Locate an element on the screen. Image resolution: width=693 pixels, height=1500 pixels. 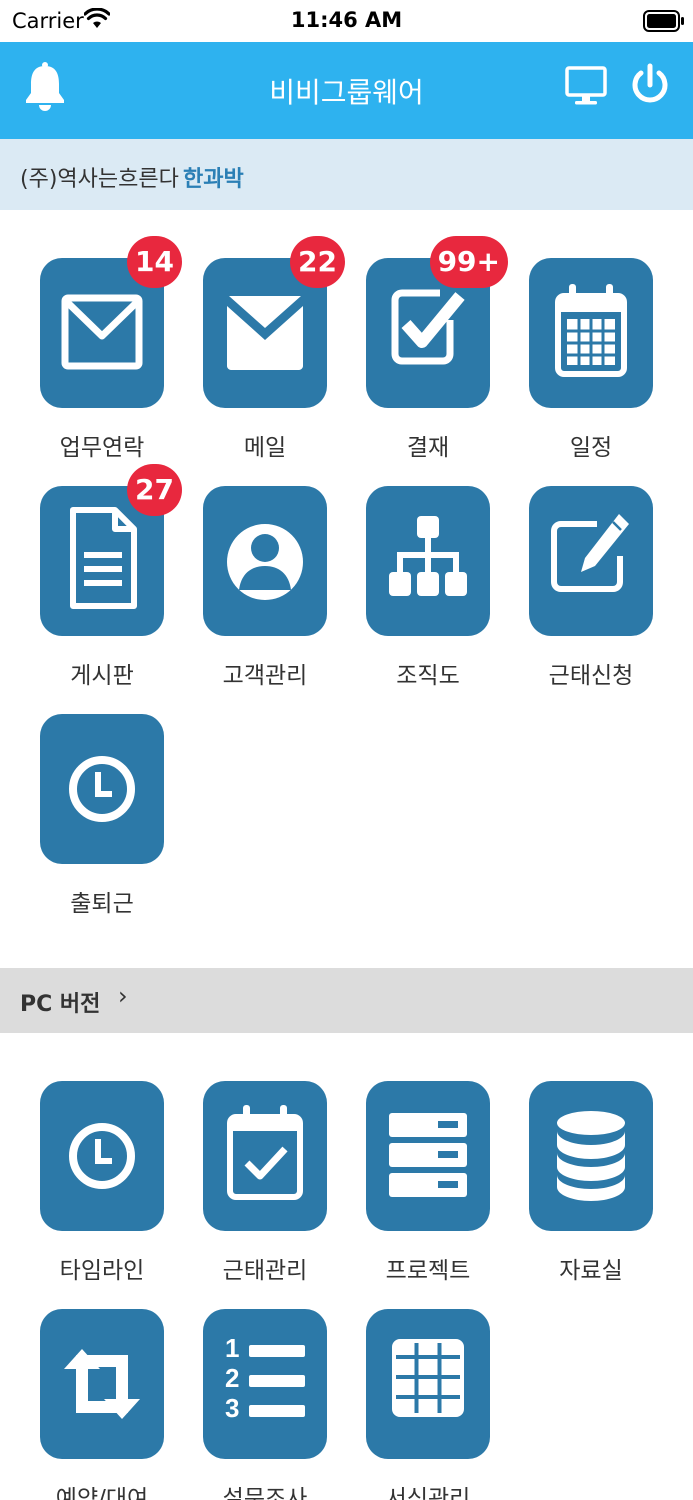
tile-label: 게시판 is located at coordinates (102, 676).